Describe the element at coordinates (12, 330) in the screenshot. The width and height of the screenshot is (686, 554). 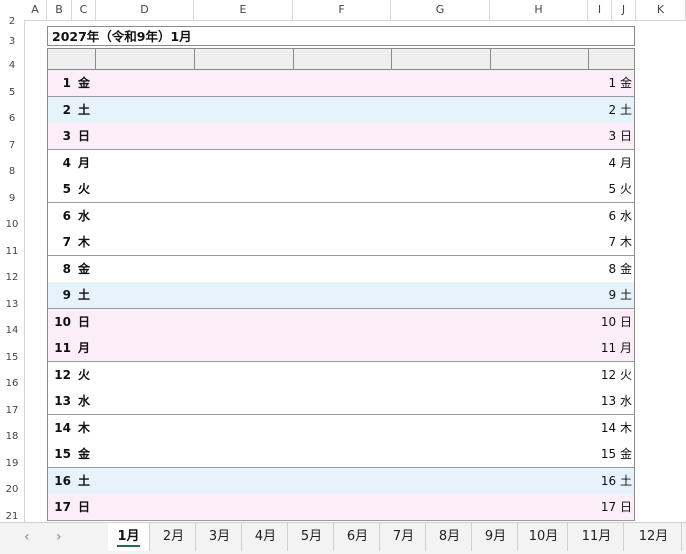
I see `row-header-14: 14` at that location.